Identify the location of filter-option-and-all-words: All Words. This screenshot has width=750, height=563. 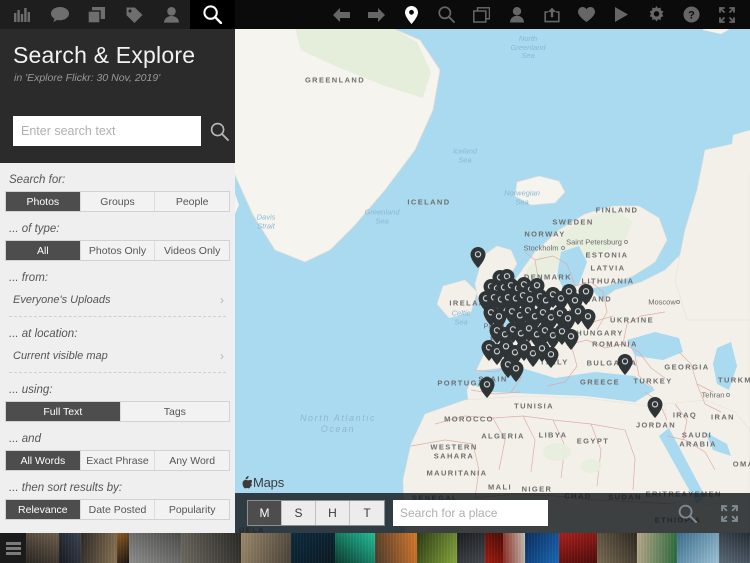
(43, 460).